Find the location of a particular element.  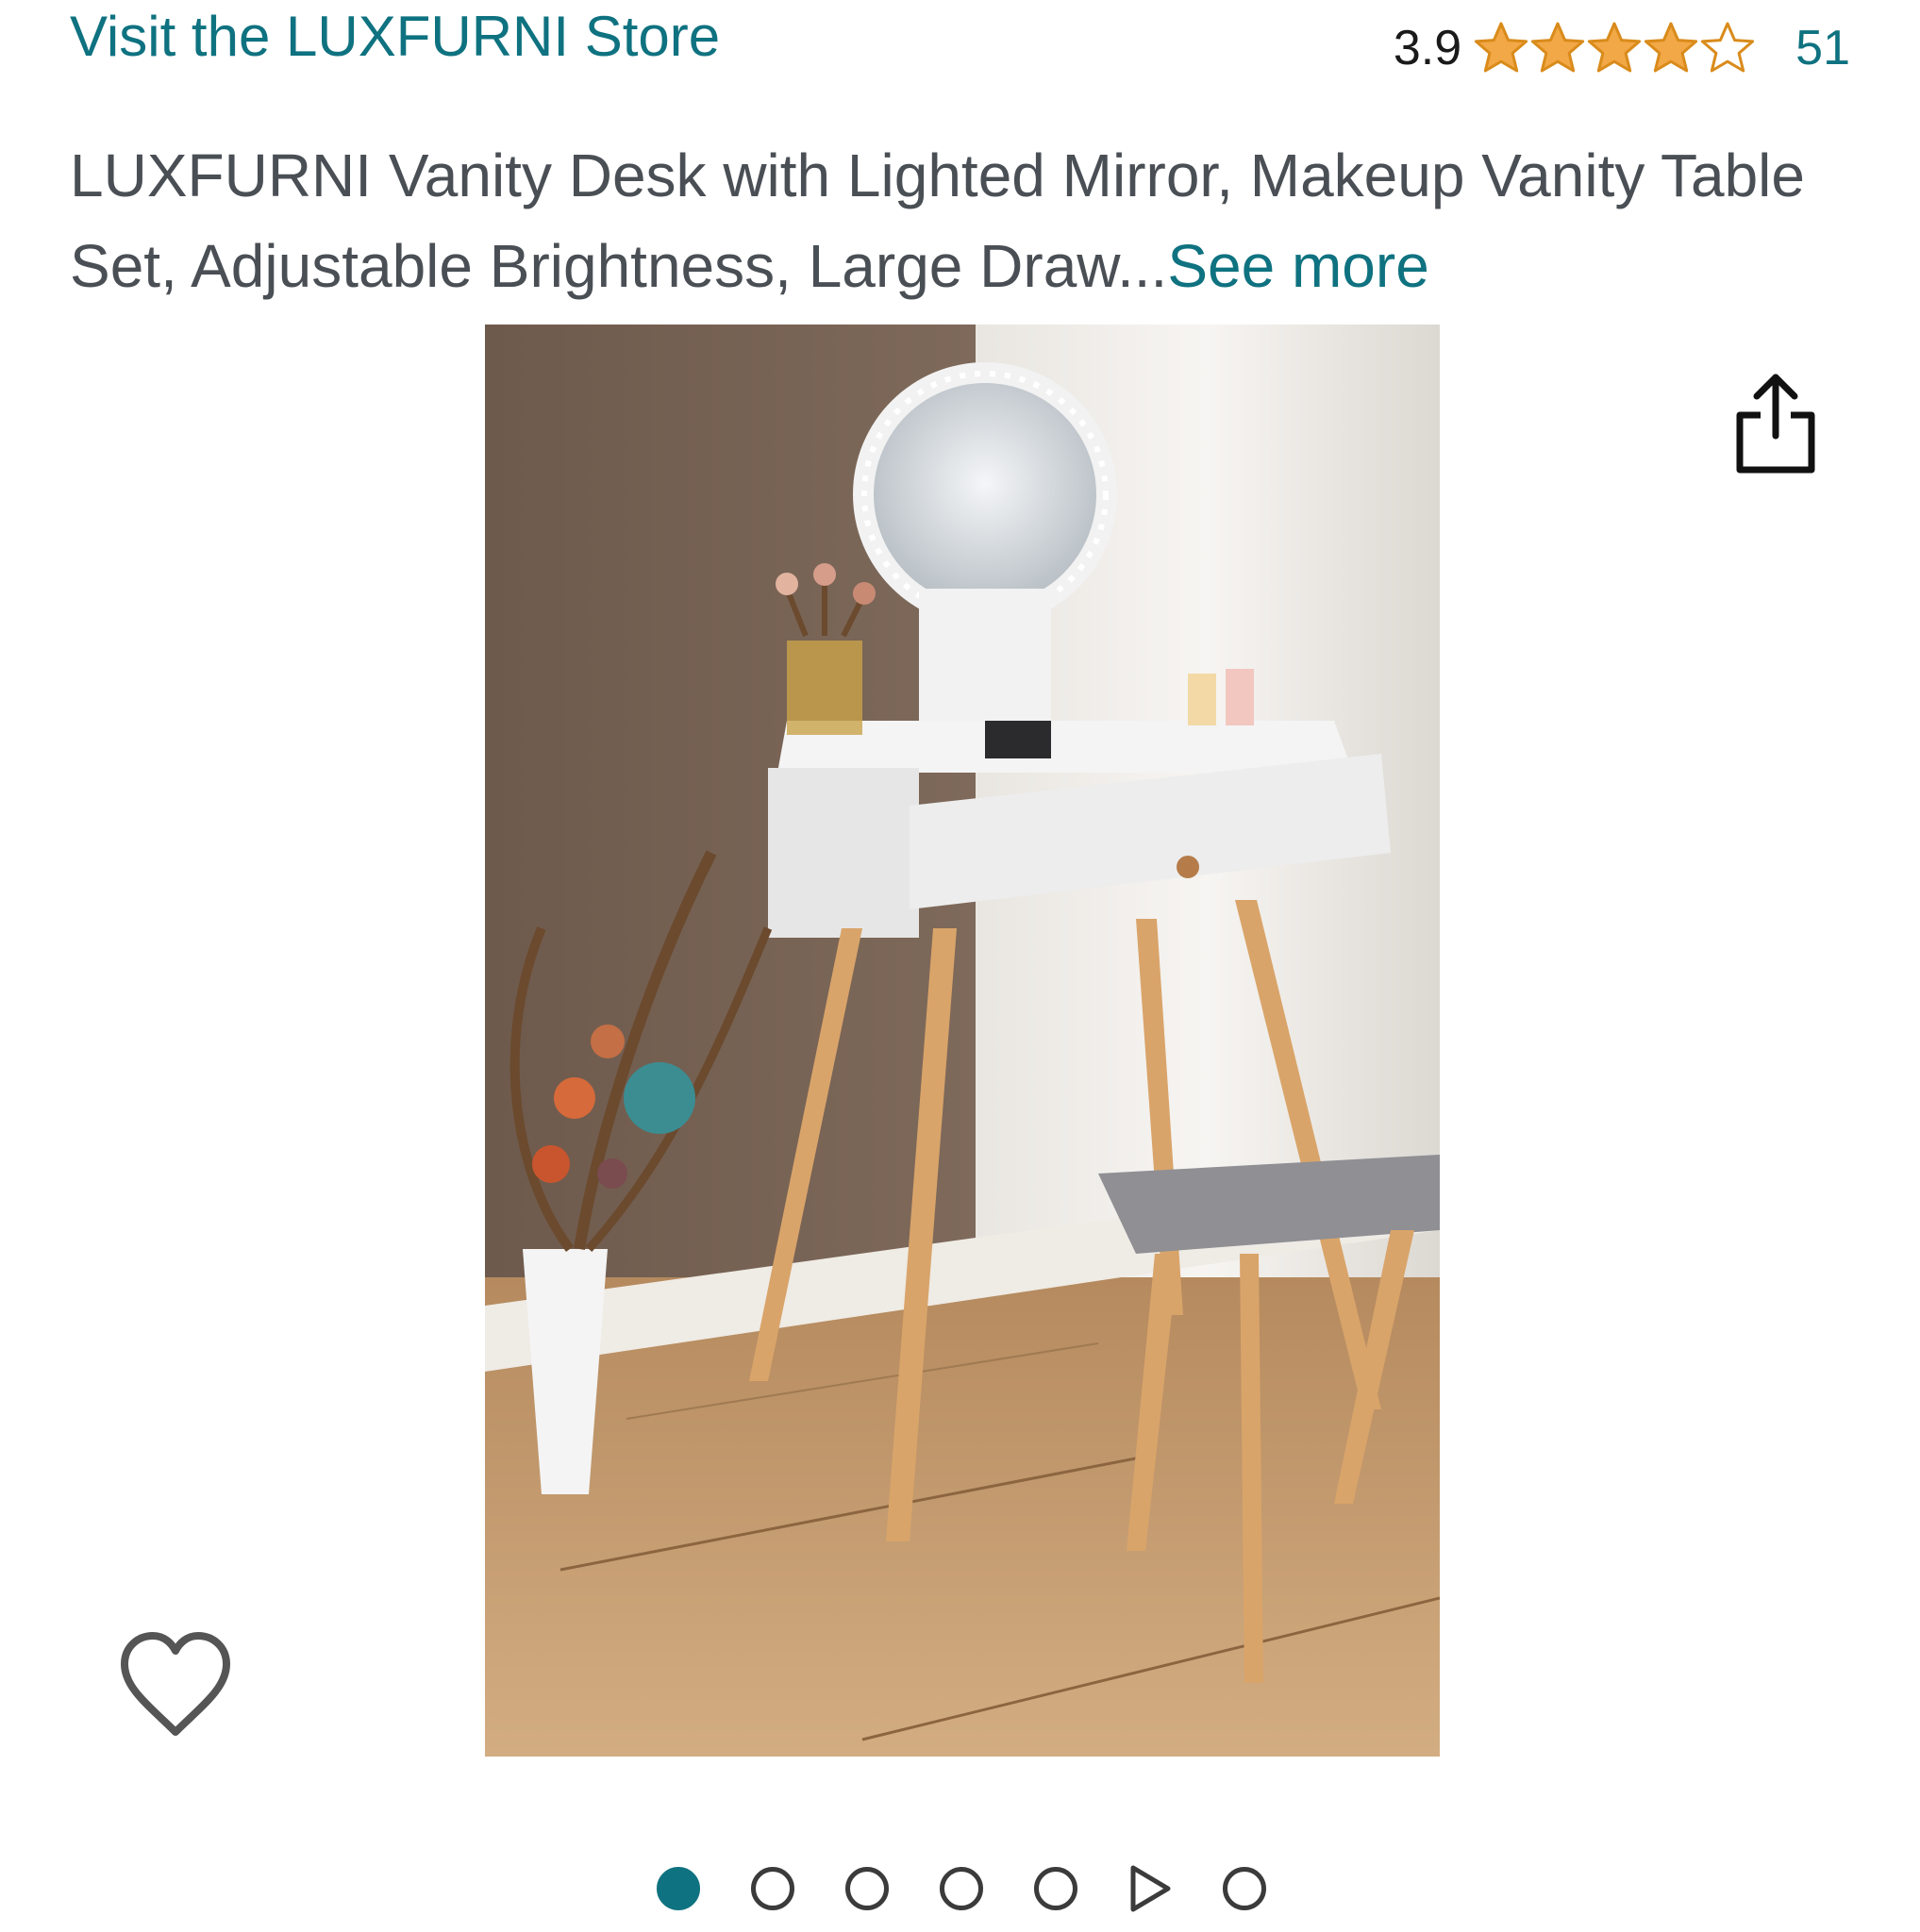

share-icon is located at coordinates (1775, 424).